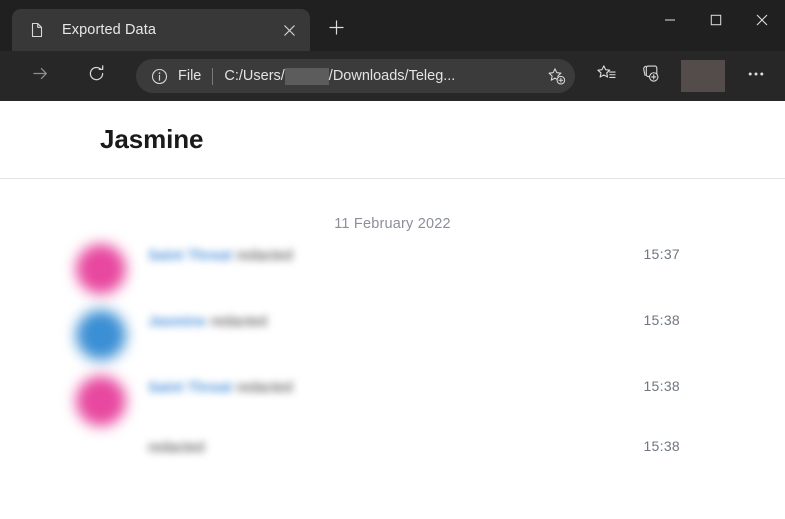  I want to click on message-row: Saint Threat redacted 15:37, so click(392, 269).